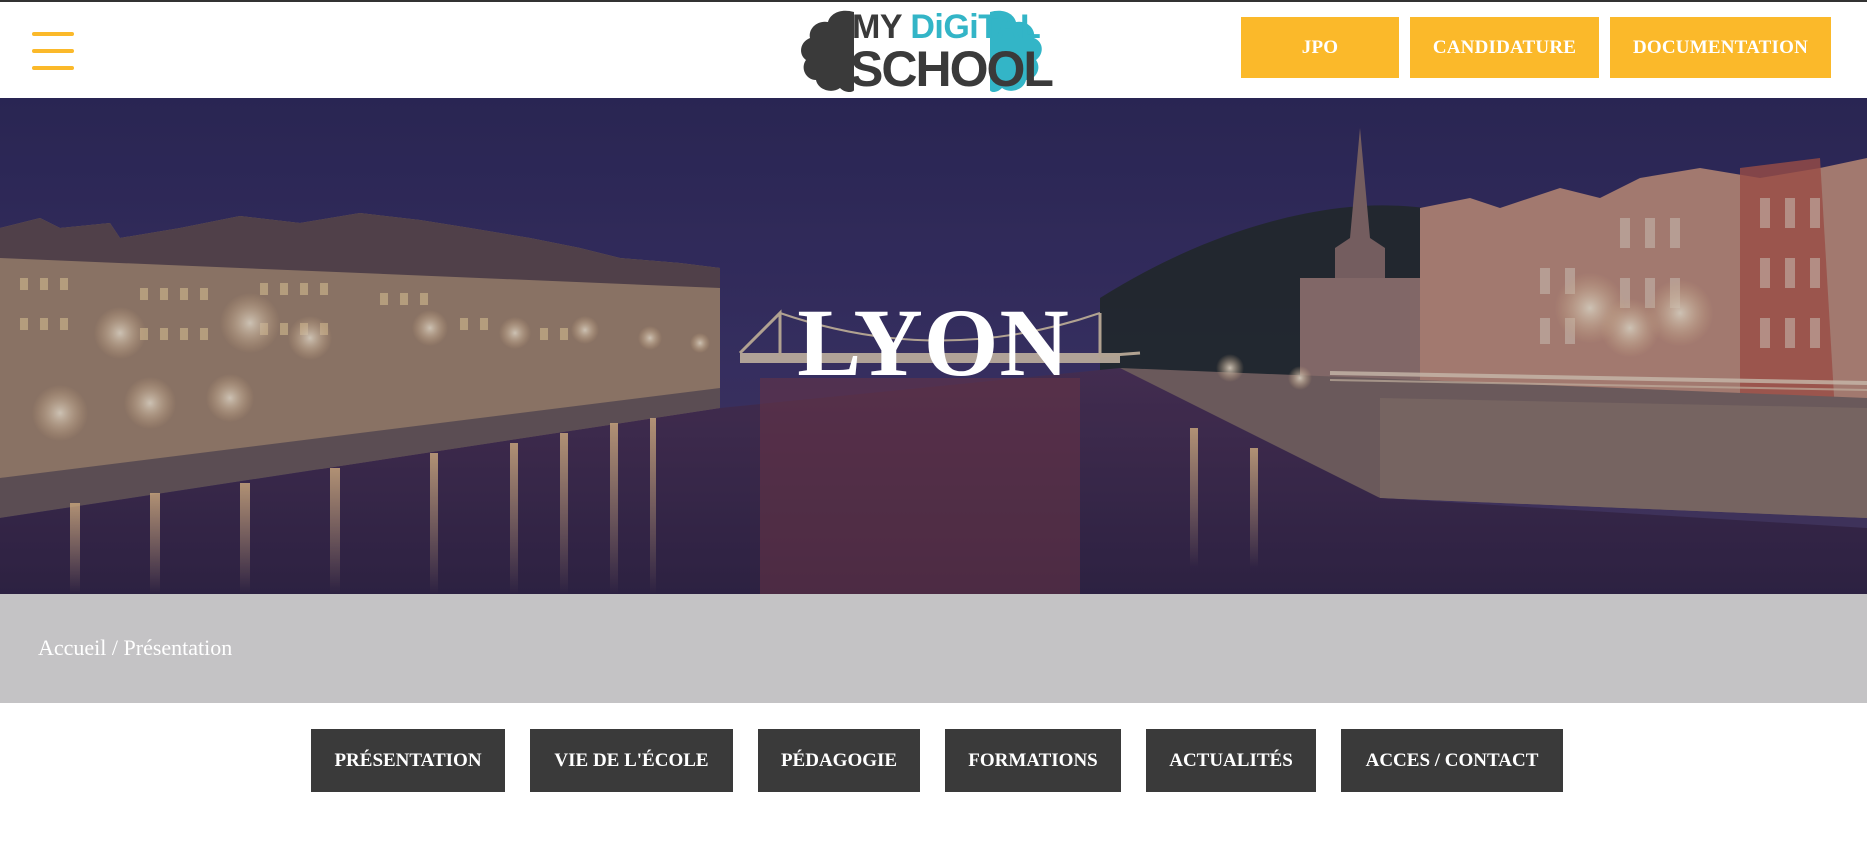  I want to click on site-logo: MY DiGiTAL SCHOOL, so click(925, 51).